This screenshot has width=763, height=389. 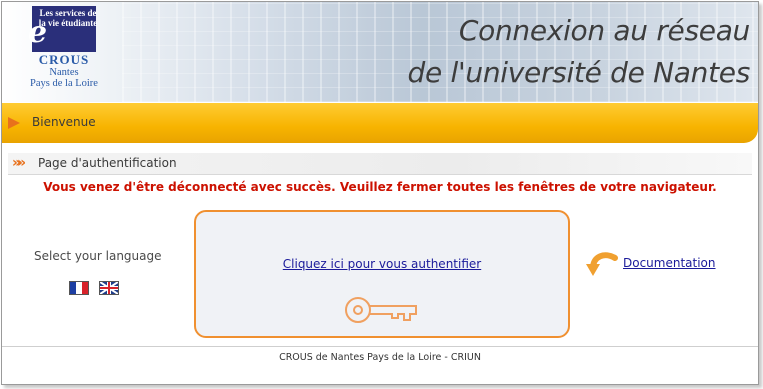 I want to click on flag-uk-icon, so click(x=109, y=288).